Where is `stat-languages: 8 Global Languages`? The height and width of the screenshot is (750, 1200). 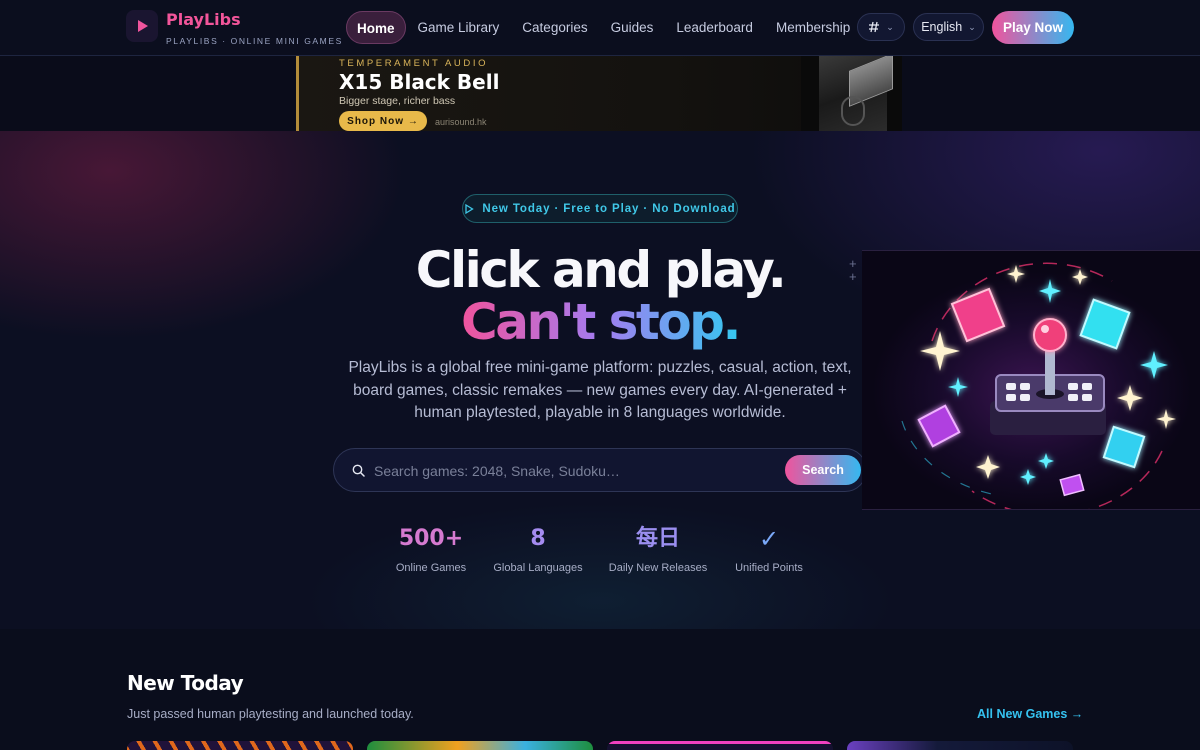
stat-languages: 8 Global Languages is located at coordinates (538, 549).